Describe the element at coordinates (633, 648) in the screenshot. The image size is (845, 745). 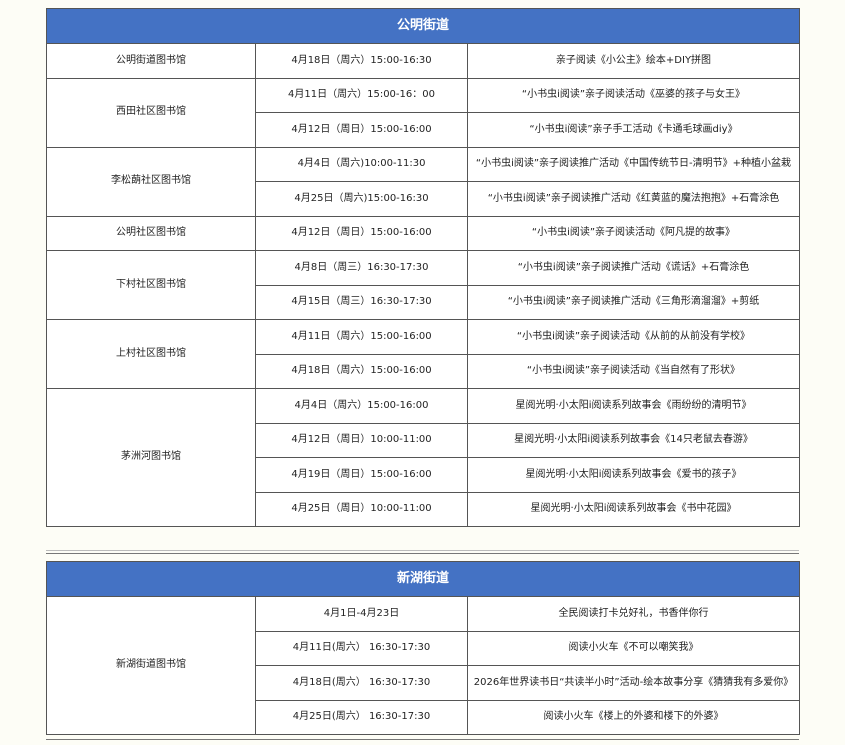
I see `event-activity: 阅读小火车《不可以嘲笑我》` at that location.